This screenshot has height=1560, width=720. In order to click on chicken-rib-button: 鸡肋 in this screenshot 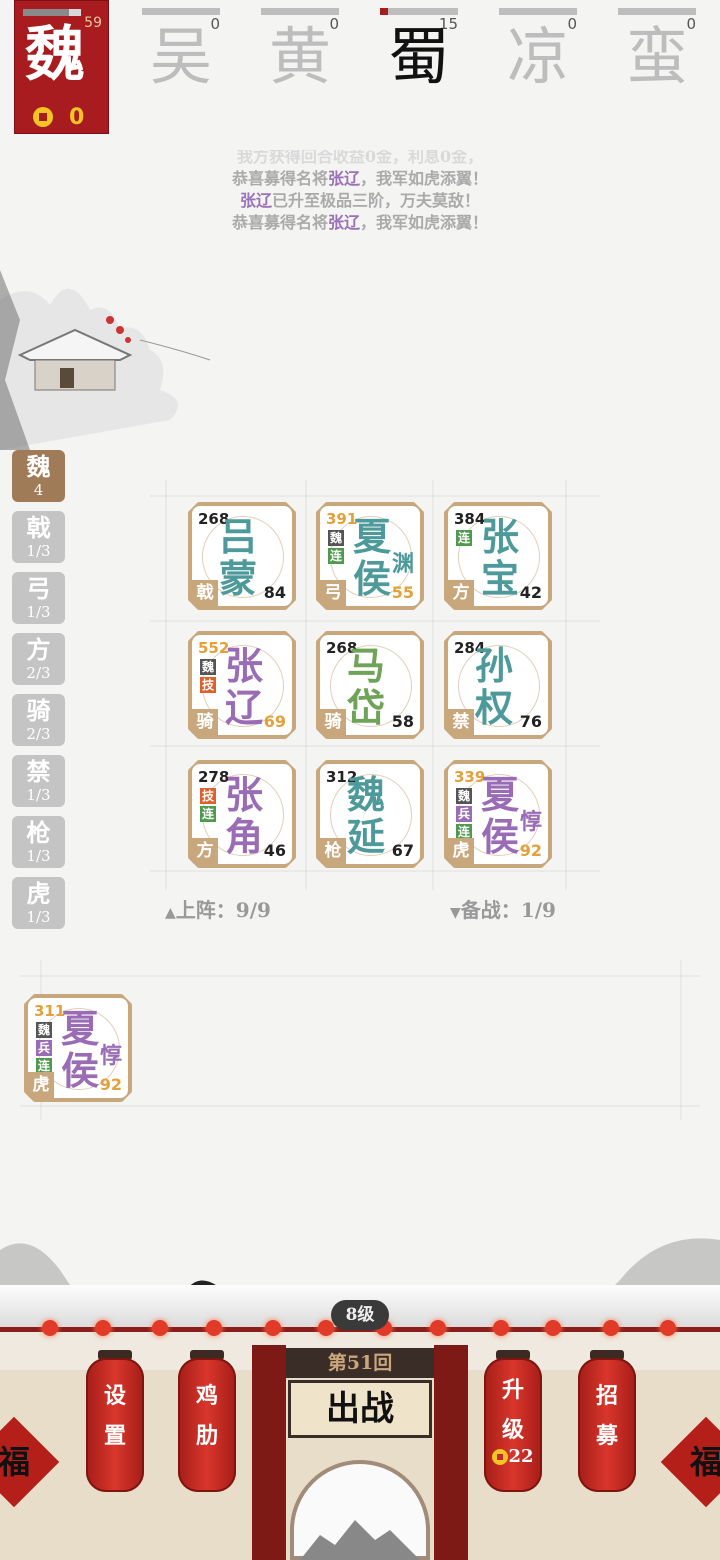, I will do `click(207, 1425)`.